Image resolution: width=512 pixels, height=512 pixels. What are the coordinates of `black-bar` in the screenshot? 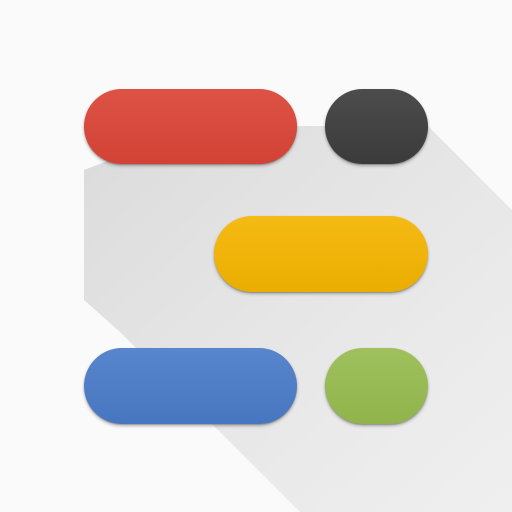 It's located at (376, 126).